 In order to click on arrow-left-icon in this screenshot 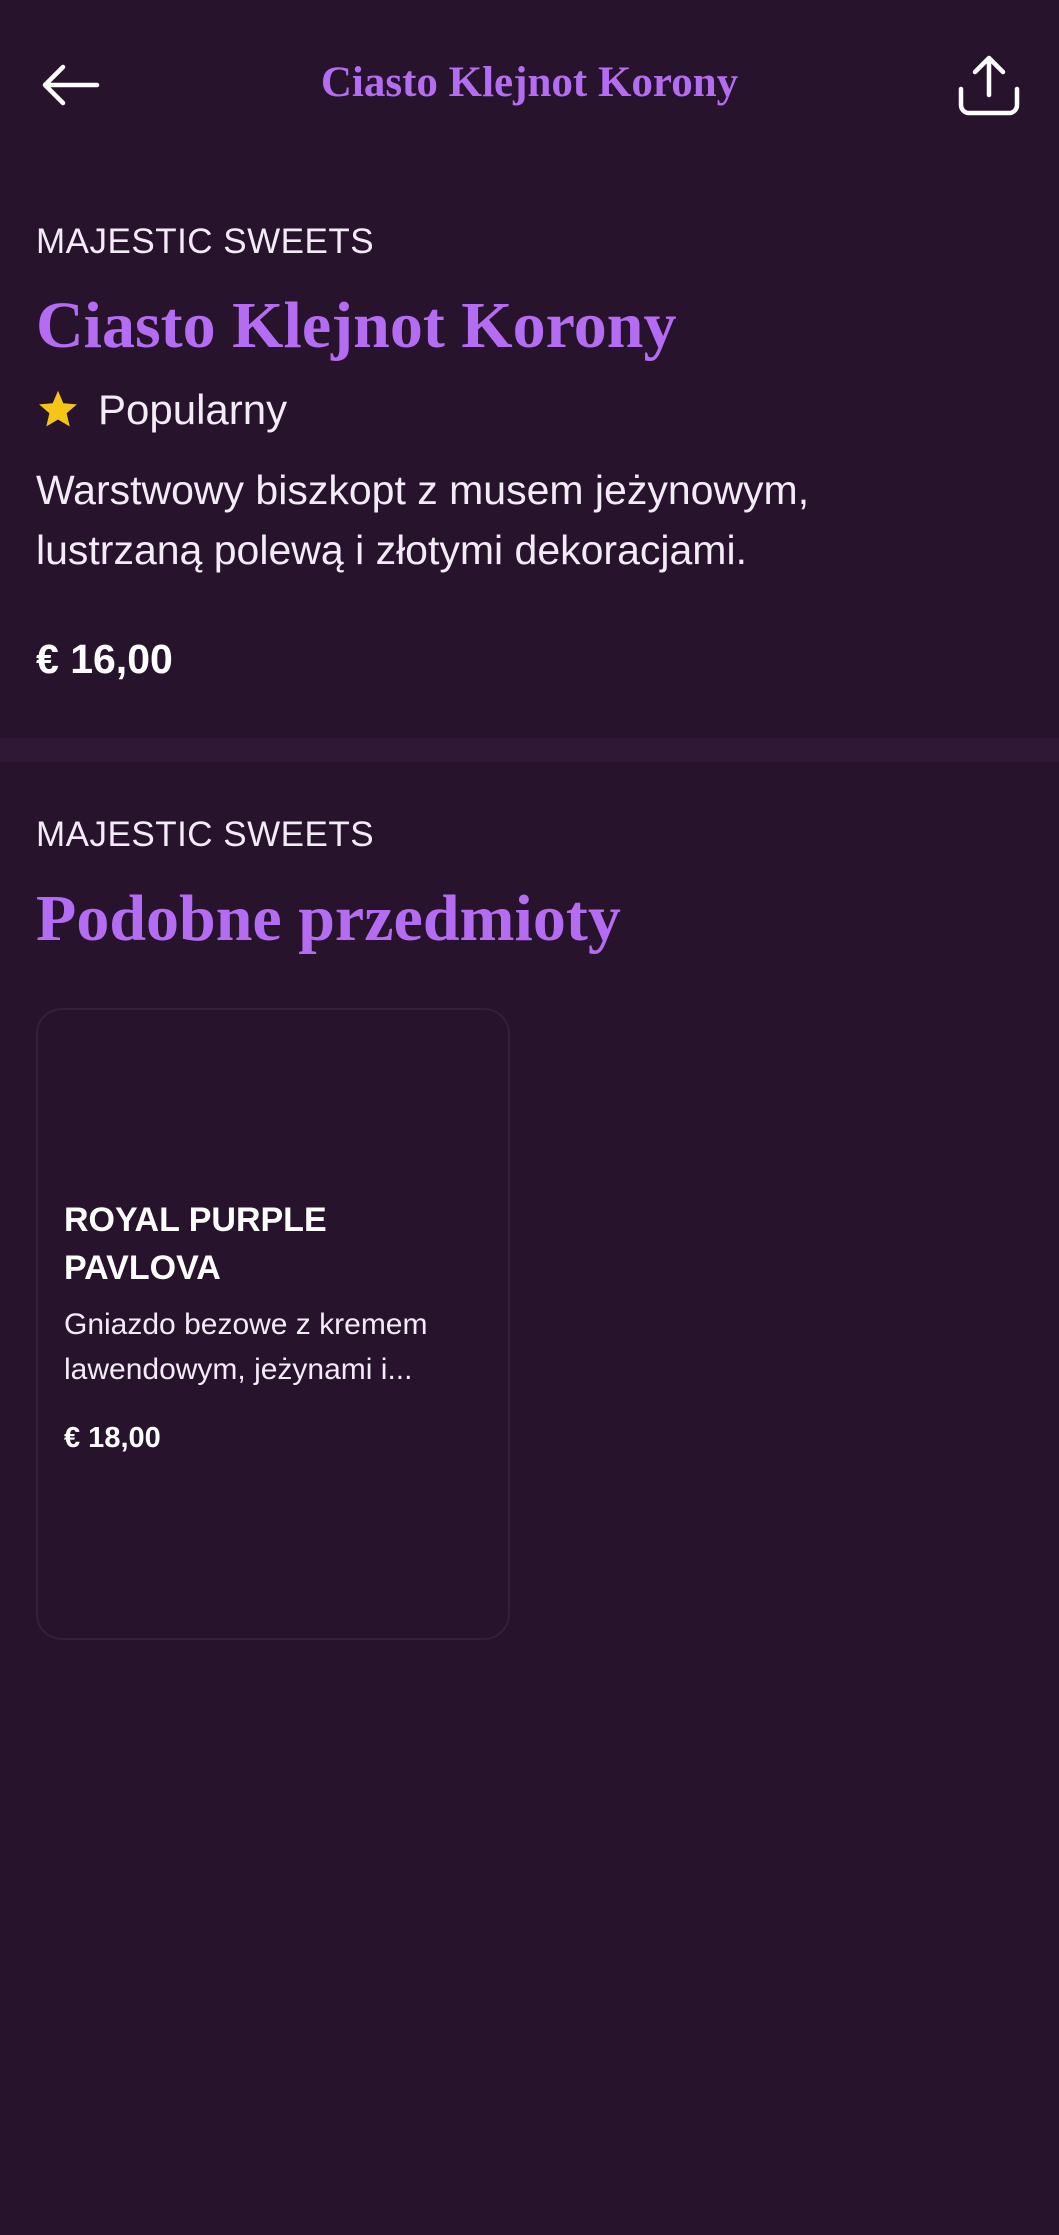, I will do `click(71, 85)`.